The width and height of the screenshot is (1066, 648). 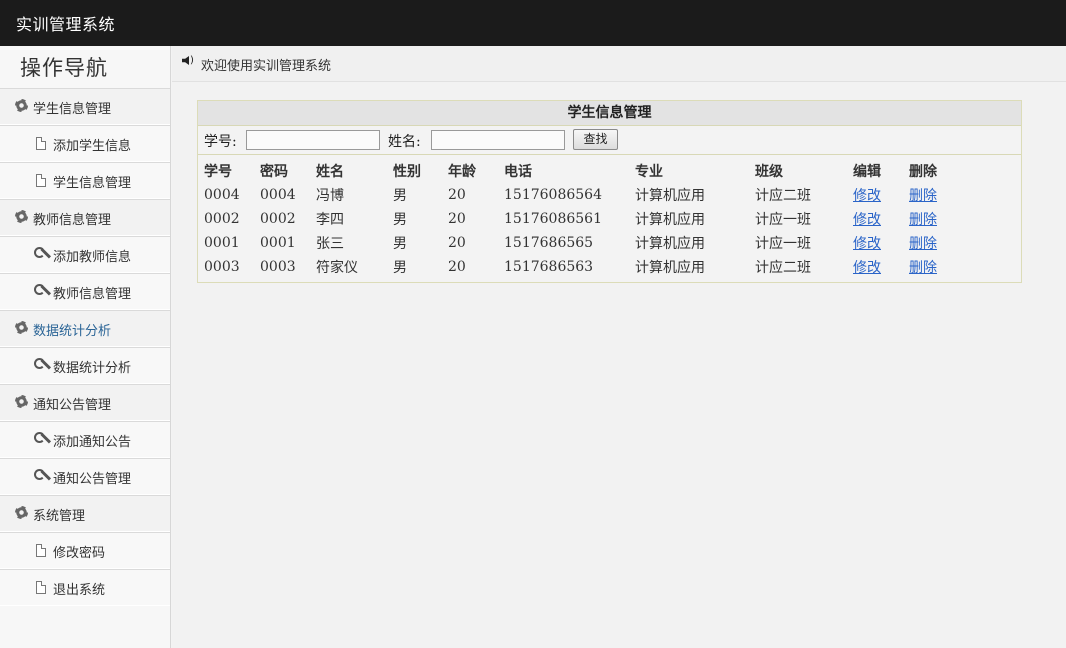 I want to click on sidebar-item: 学生信息管理, so click(x=85, y=180).